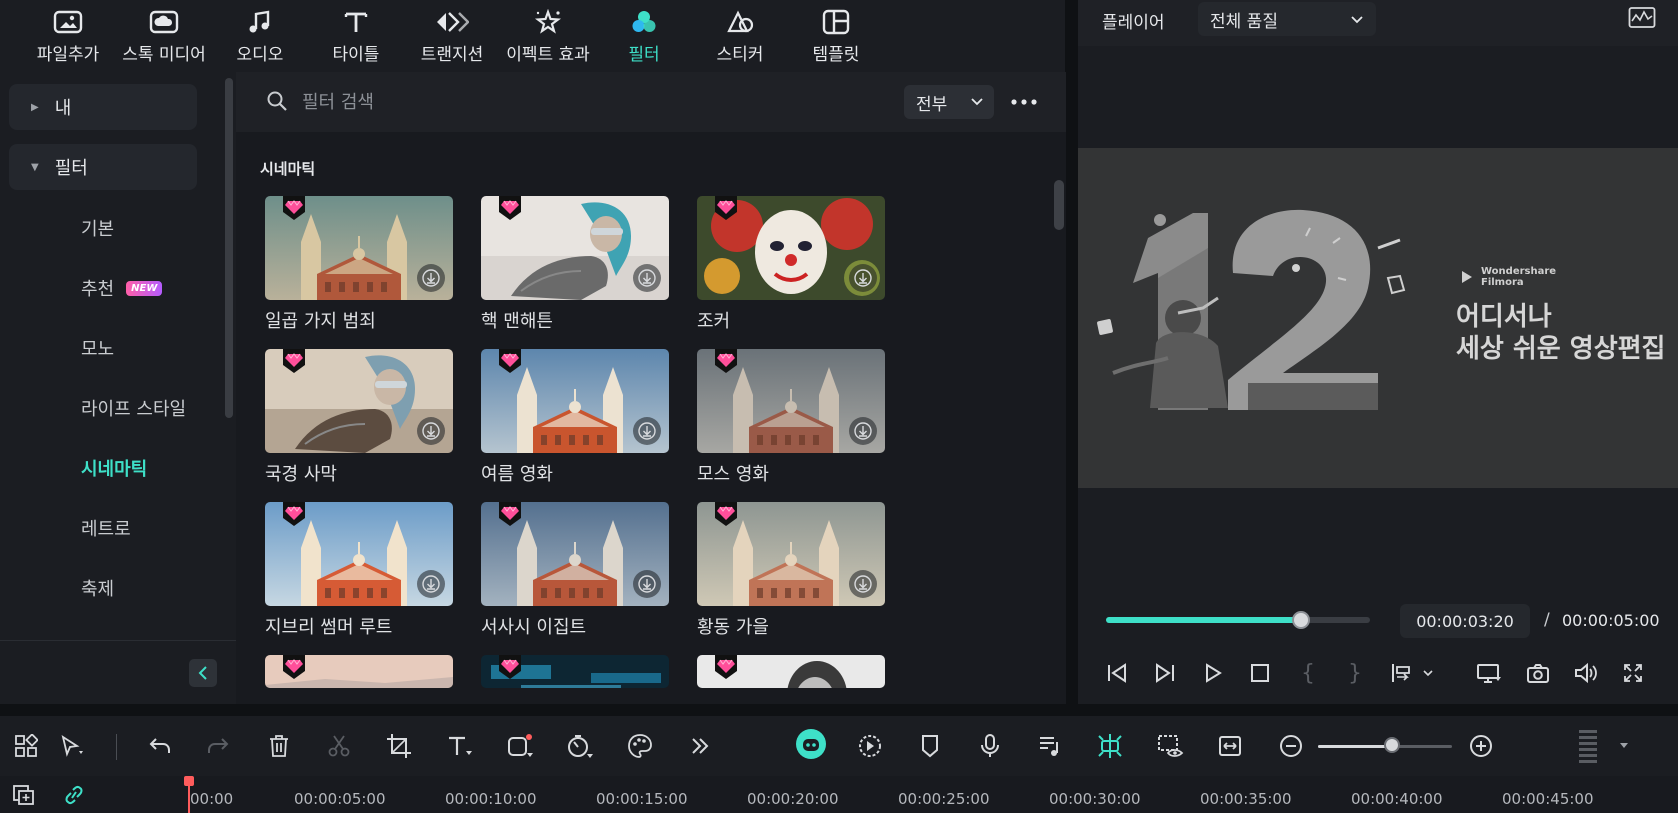 This screenshot has height=813, width=1678. What do you see at coordinates (1050, 746) in the screenshot?
I see `audio-list-button` at bounding box center [1050, 746].